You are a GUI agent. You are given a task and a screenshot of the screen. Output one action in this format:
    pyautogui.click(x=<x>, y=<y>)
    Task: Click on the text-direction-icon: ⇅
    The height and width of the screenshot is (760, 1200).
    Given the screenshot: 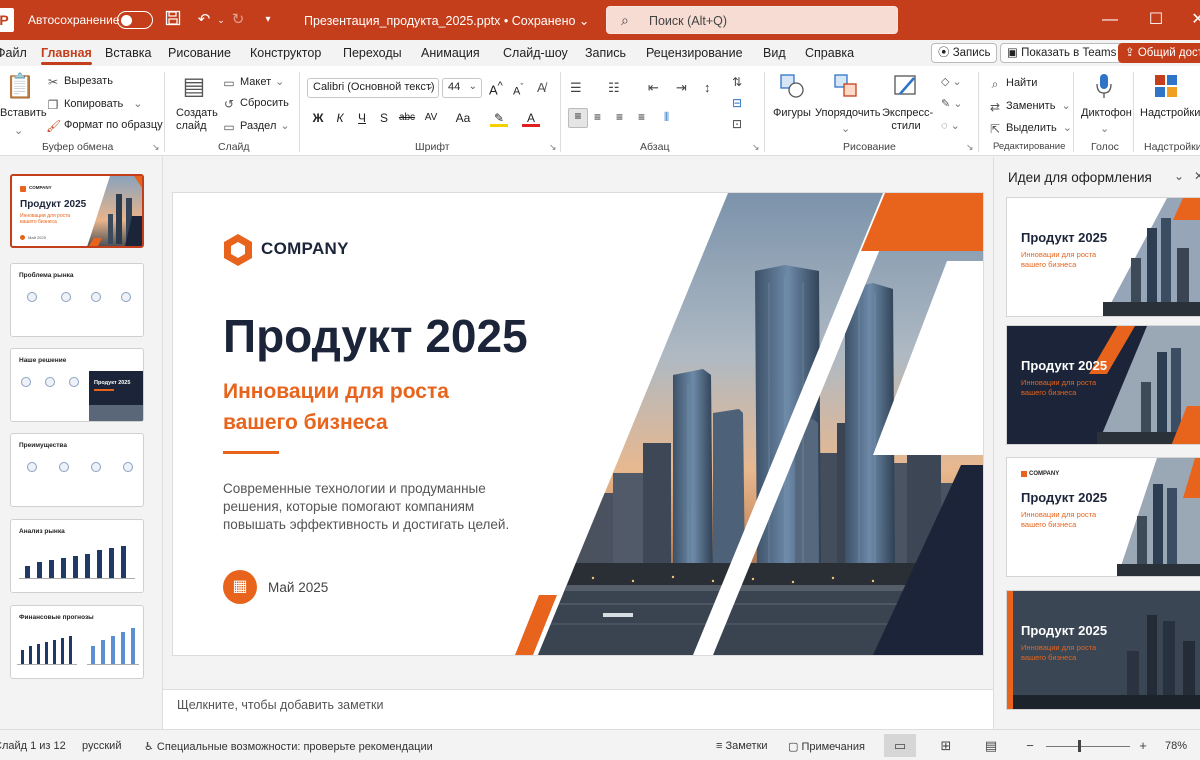 What is the action you would take?
    pyautogui.click(x=737, y=82)
    